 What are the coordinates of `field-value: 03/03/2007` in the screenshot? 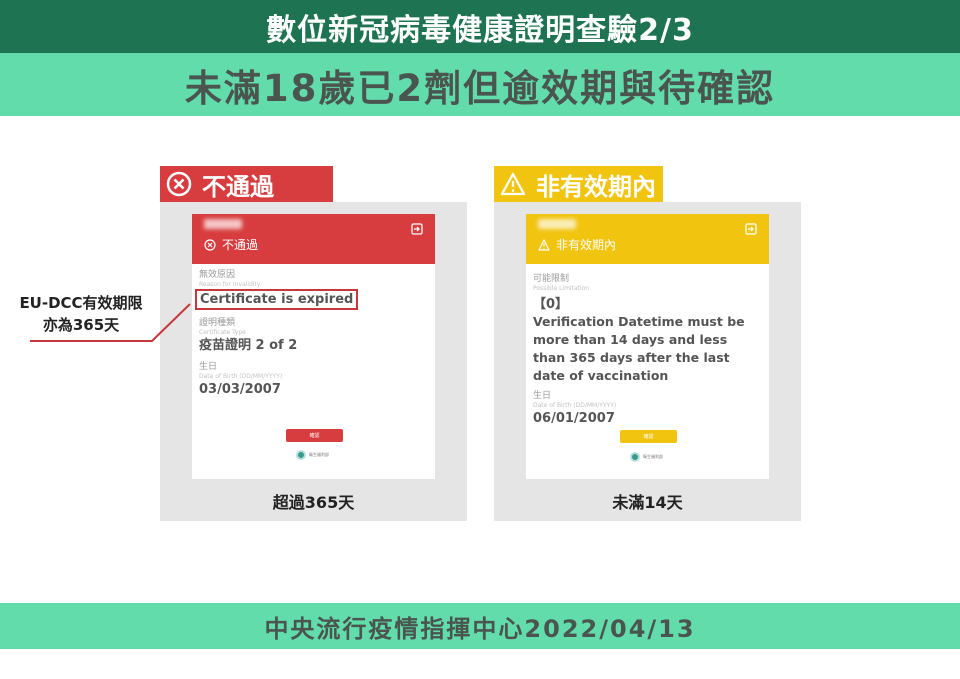 It's located at (240, 389).